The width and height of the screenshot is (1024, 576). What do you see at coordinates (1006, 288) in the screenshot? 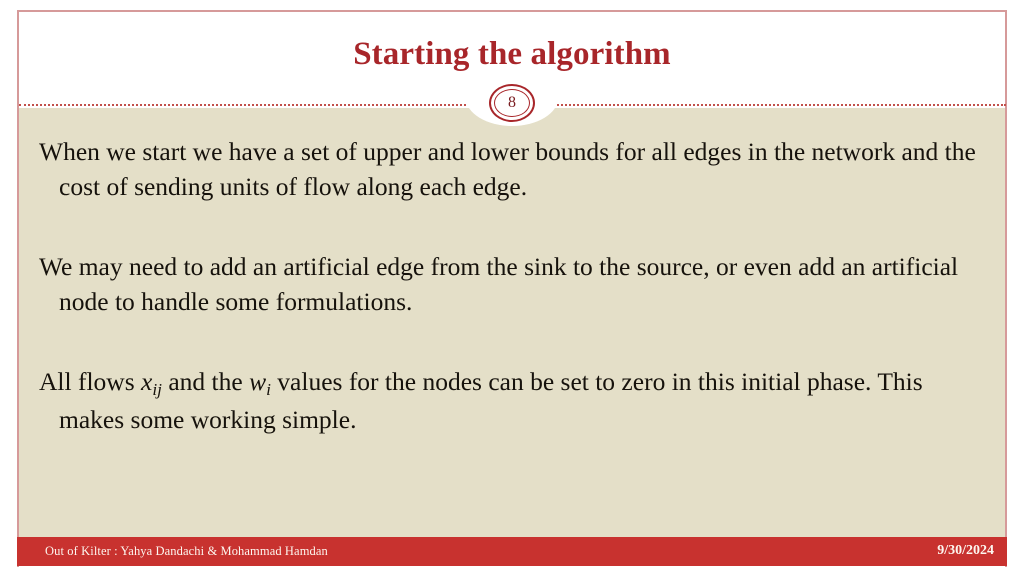
I see `frame-right-border` at bounding box center [1006, 288].